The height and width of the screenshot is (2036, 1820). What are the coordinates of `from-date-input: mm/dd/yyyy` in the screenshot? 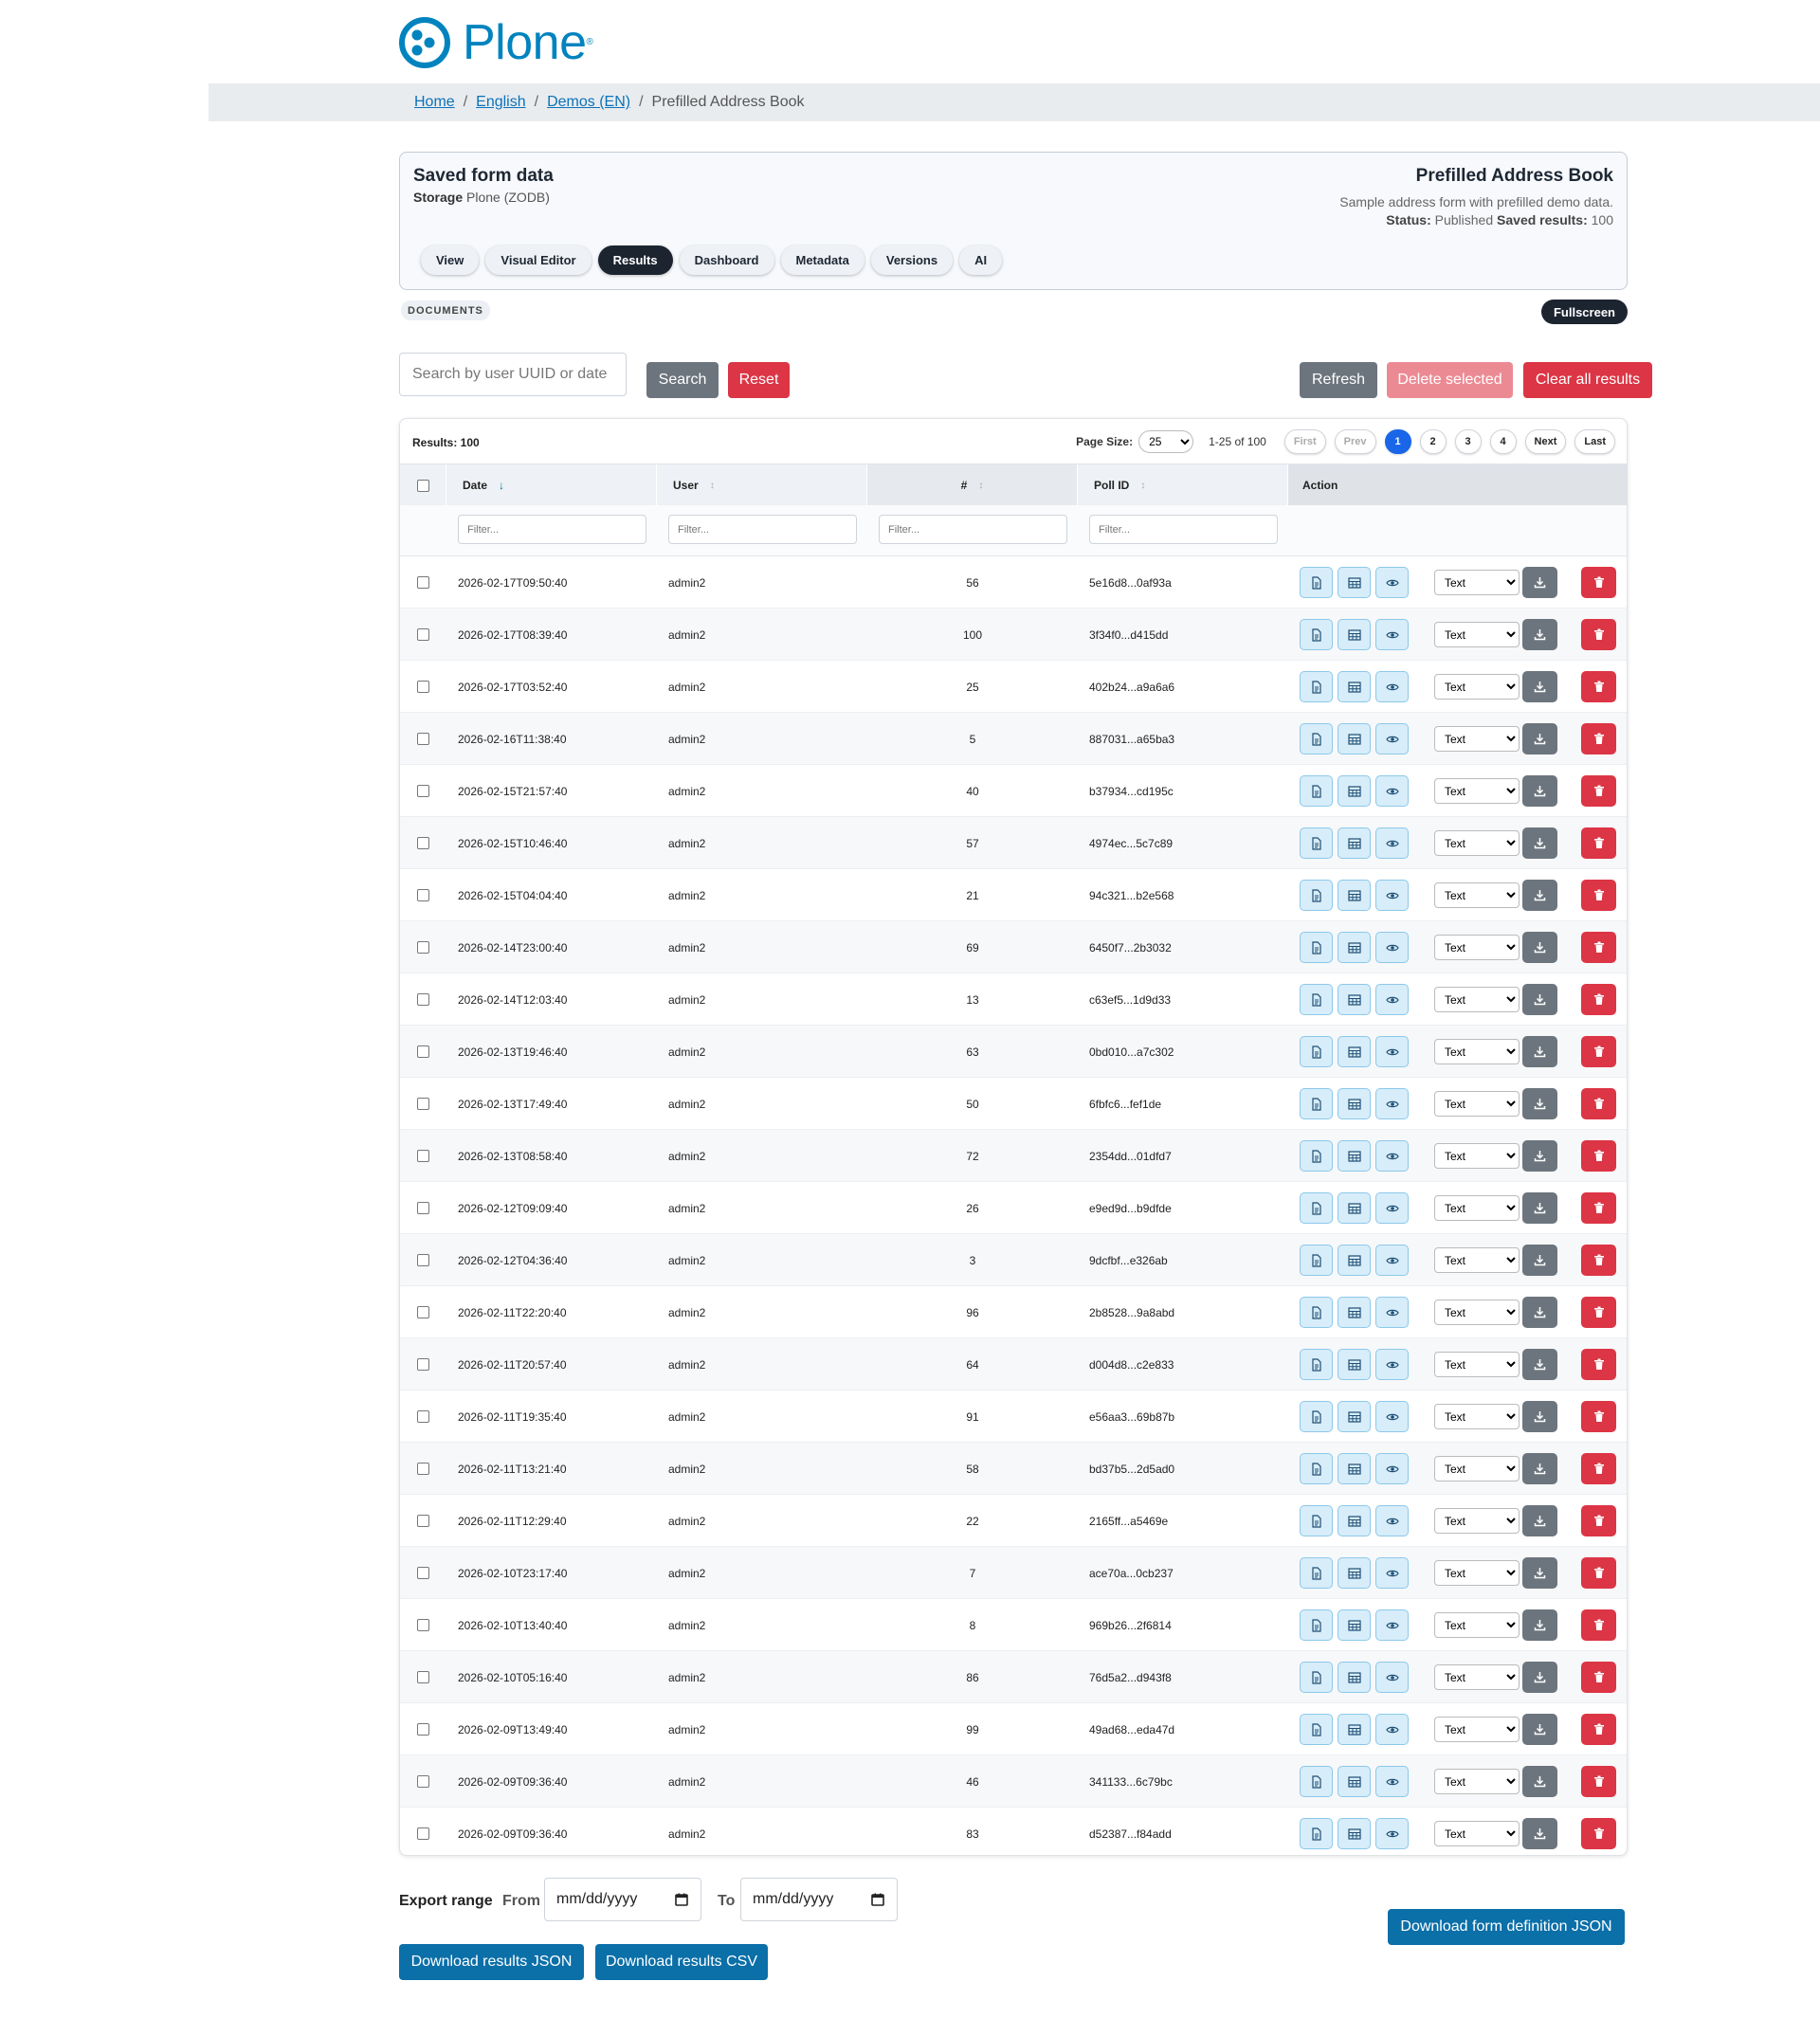 It's located at (622, 1899).